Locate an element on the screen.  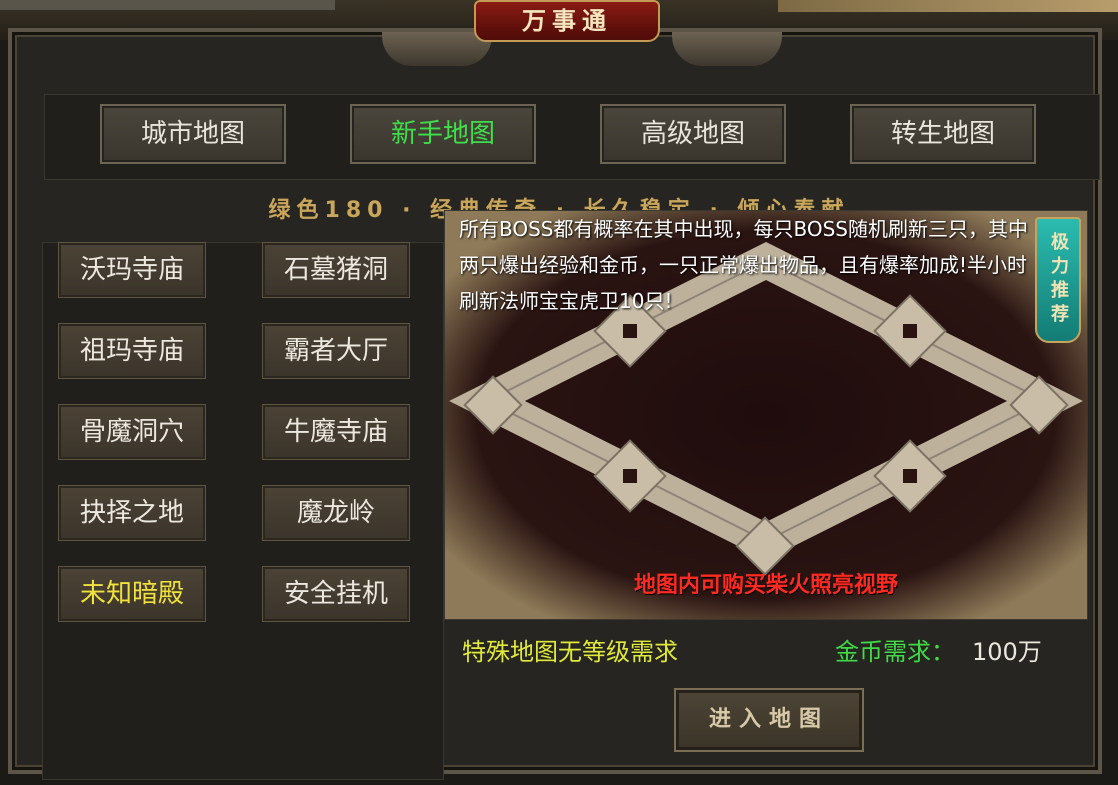
map-button-dragon-ridge: 魔龙岭 is located at coordinates (336, 513).